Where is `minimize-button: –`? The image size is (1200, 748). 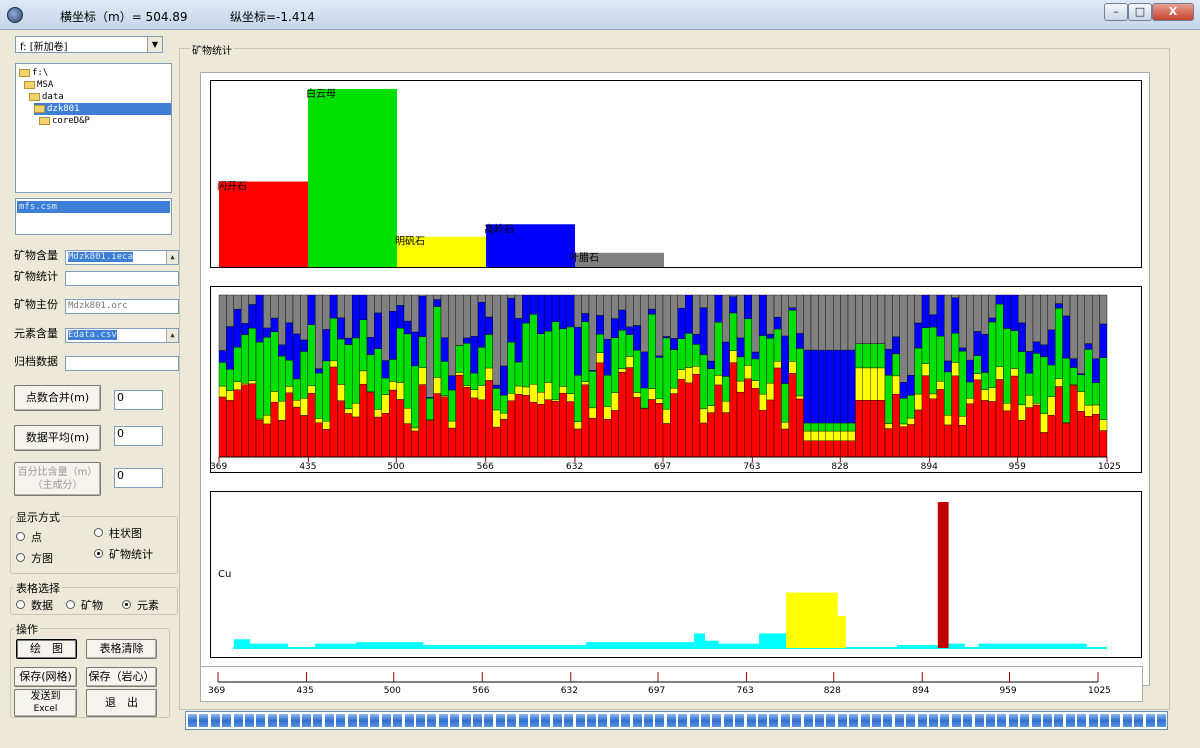 minimize-button: – is located at coordinates (1116, 12).